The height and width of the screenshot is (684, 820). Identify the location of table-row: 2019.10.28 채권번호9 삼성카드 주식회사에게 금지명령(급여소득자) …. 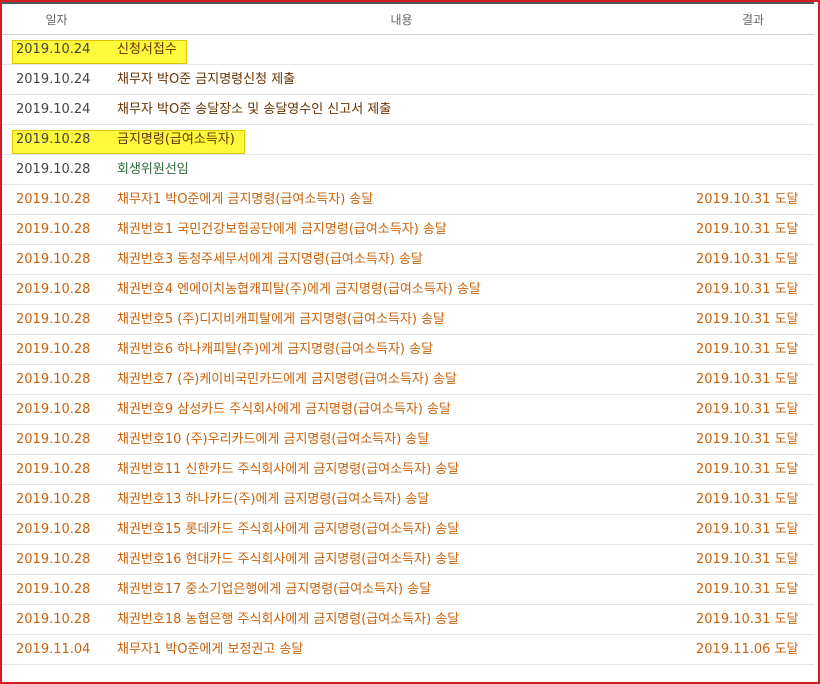
(408, 409).